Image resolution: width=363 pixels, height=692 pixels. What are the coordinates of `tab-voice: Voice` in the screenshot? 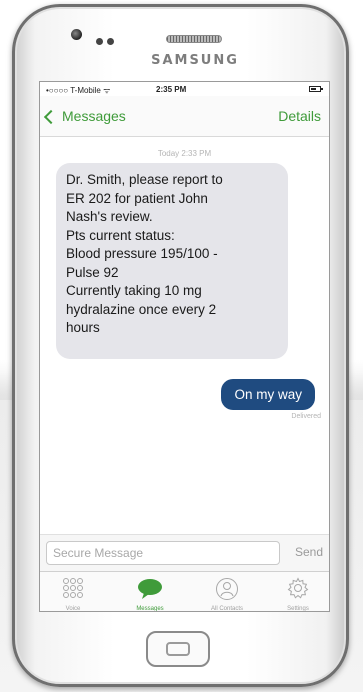 It's located at (73, 592).